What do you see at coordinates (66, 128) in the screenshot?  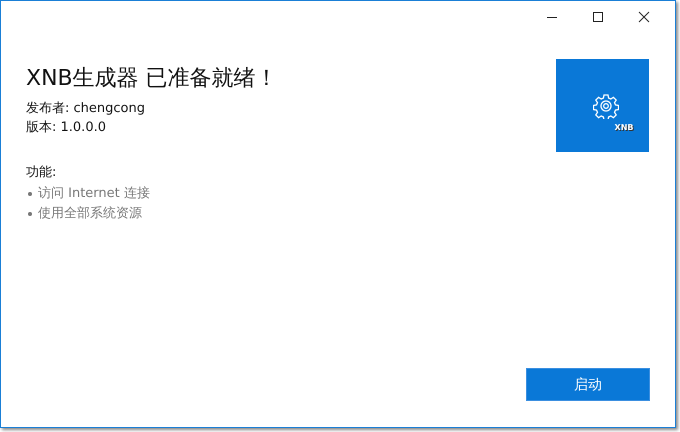 I see `version-text: 版本: 1.0.0.0` at bounding box center [66, 128].